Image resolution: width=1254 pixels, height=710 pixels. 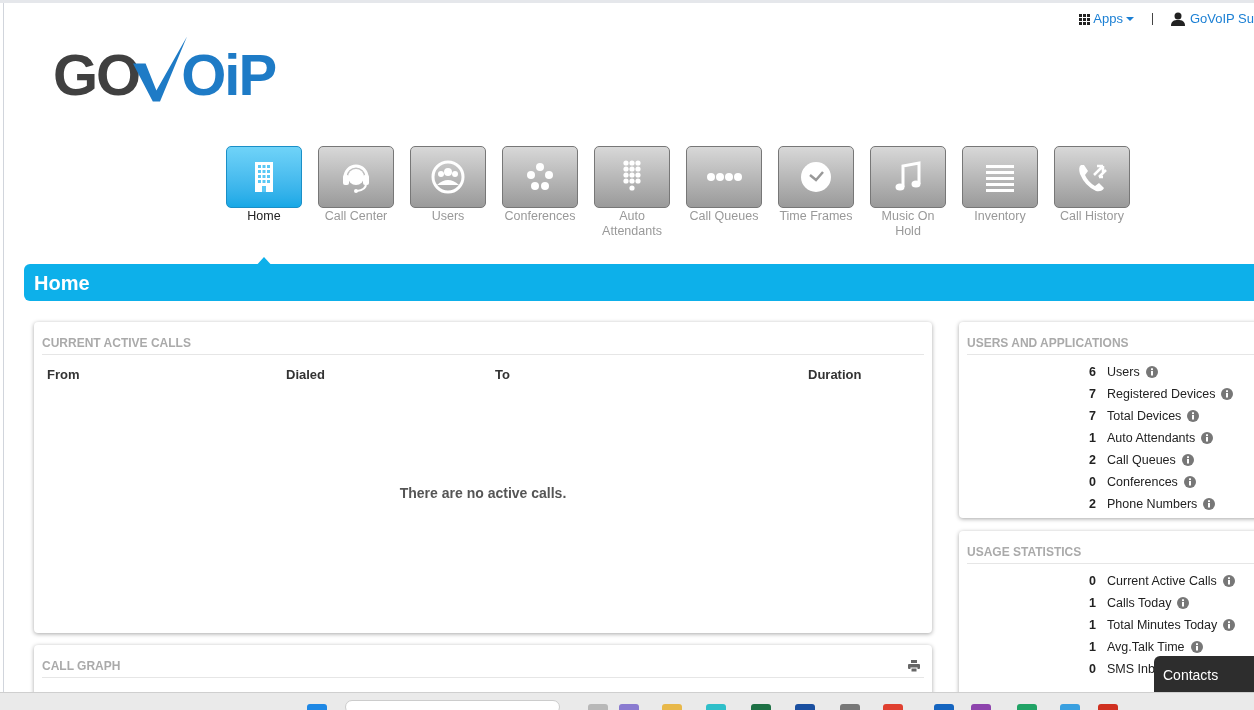 I want to click on stat-label: Conferences, so click(x=1142, y=482).